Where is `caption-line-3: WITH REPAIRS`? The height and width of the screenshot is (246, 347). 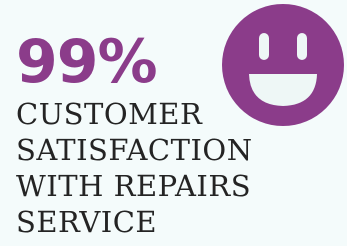
caption-line-3: WITH REPAIRS is located at coordinates (134, 186).